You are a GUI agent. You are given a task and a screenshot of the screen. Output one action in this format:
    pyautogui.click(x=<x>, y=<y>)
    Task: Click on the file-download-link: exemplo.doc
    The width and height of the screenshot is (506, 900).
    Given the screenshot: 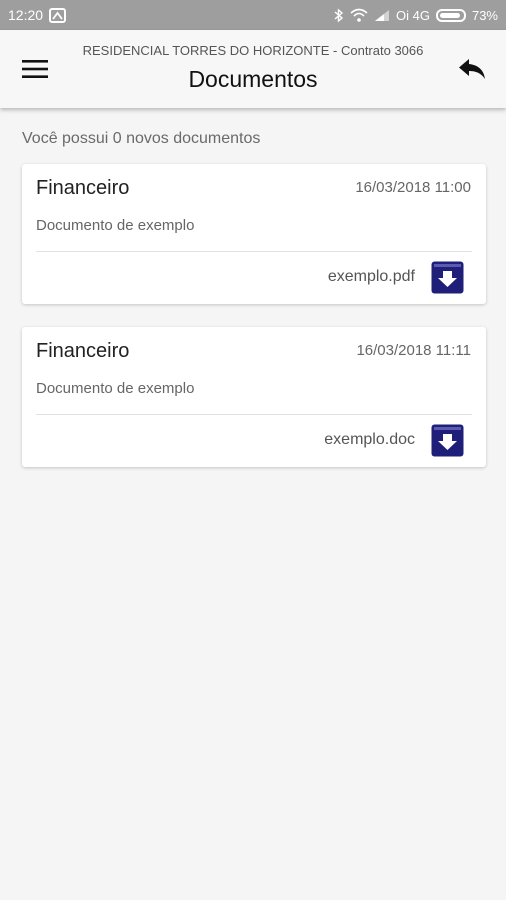 What is the action you would take?
    pyautogui.click(x=394, y=440)
    